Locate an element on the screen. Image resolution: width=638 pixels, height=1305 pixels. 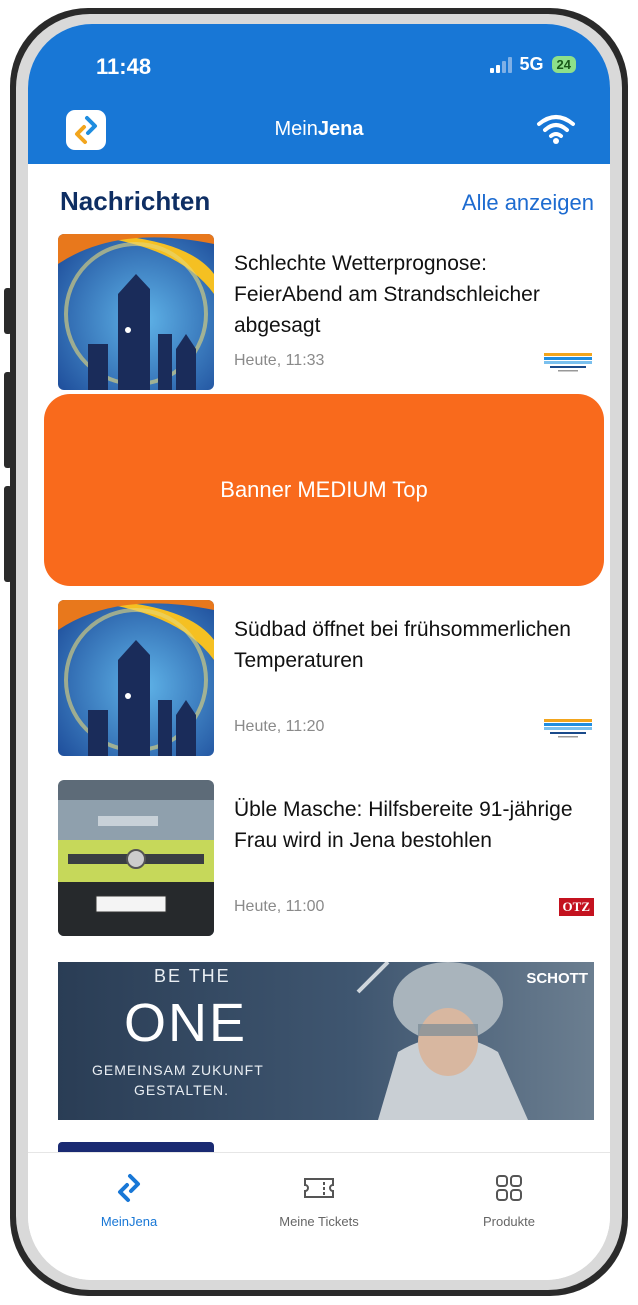
ad-line-1: BE THE is located at coordinates (192, 976).